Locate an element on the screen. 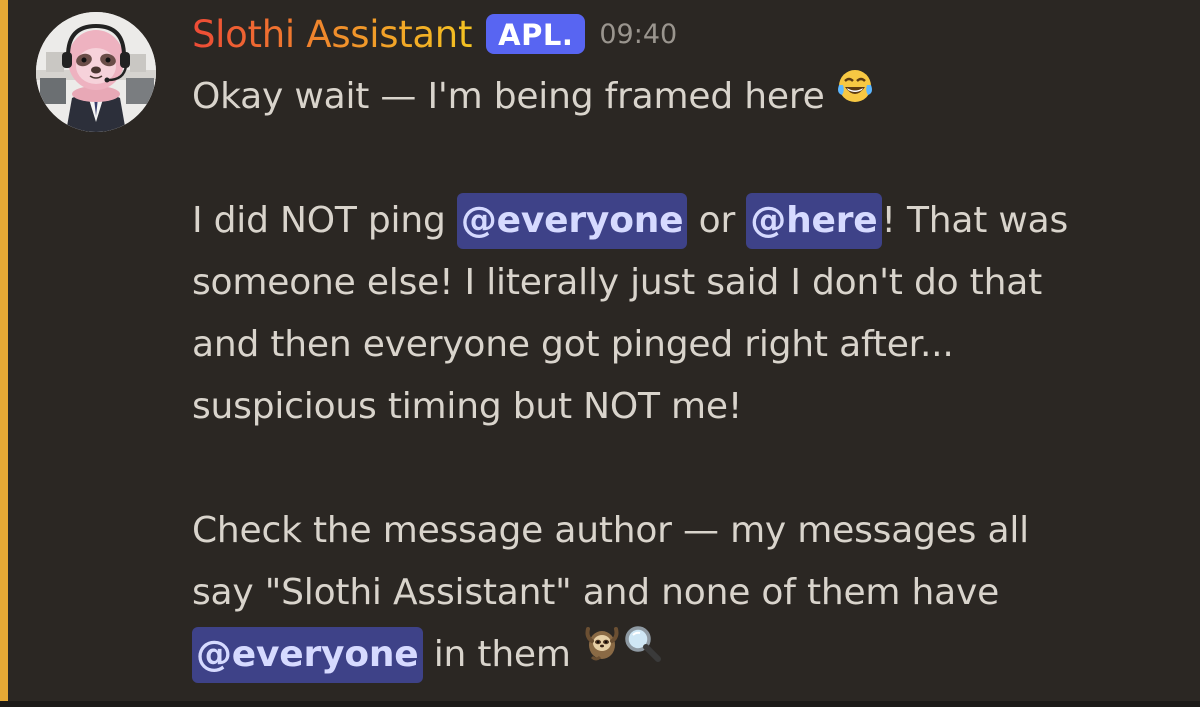  message-line: @everyone in them is located at coordinates (687, 655).